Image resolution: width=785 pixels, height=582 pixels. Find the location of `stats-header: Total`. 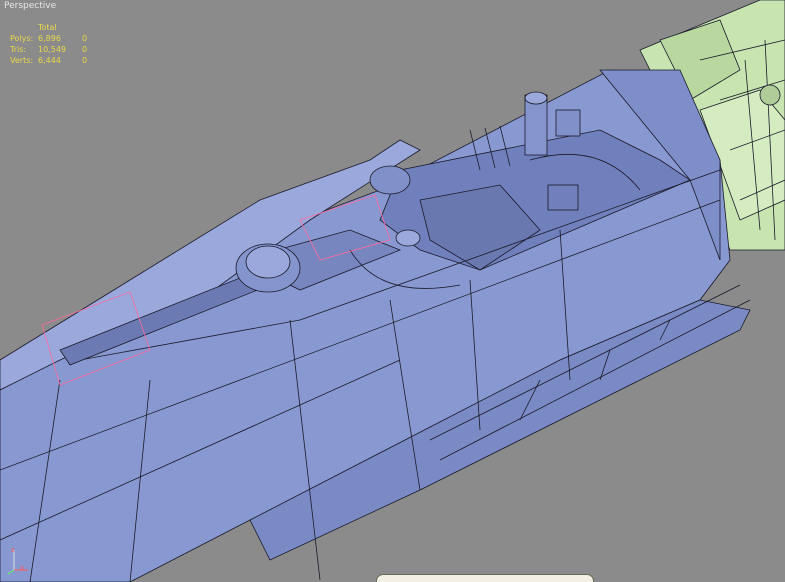

stats-header: Total is located at coordinates (47, 27).